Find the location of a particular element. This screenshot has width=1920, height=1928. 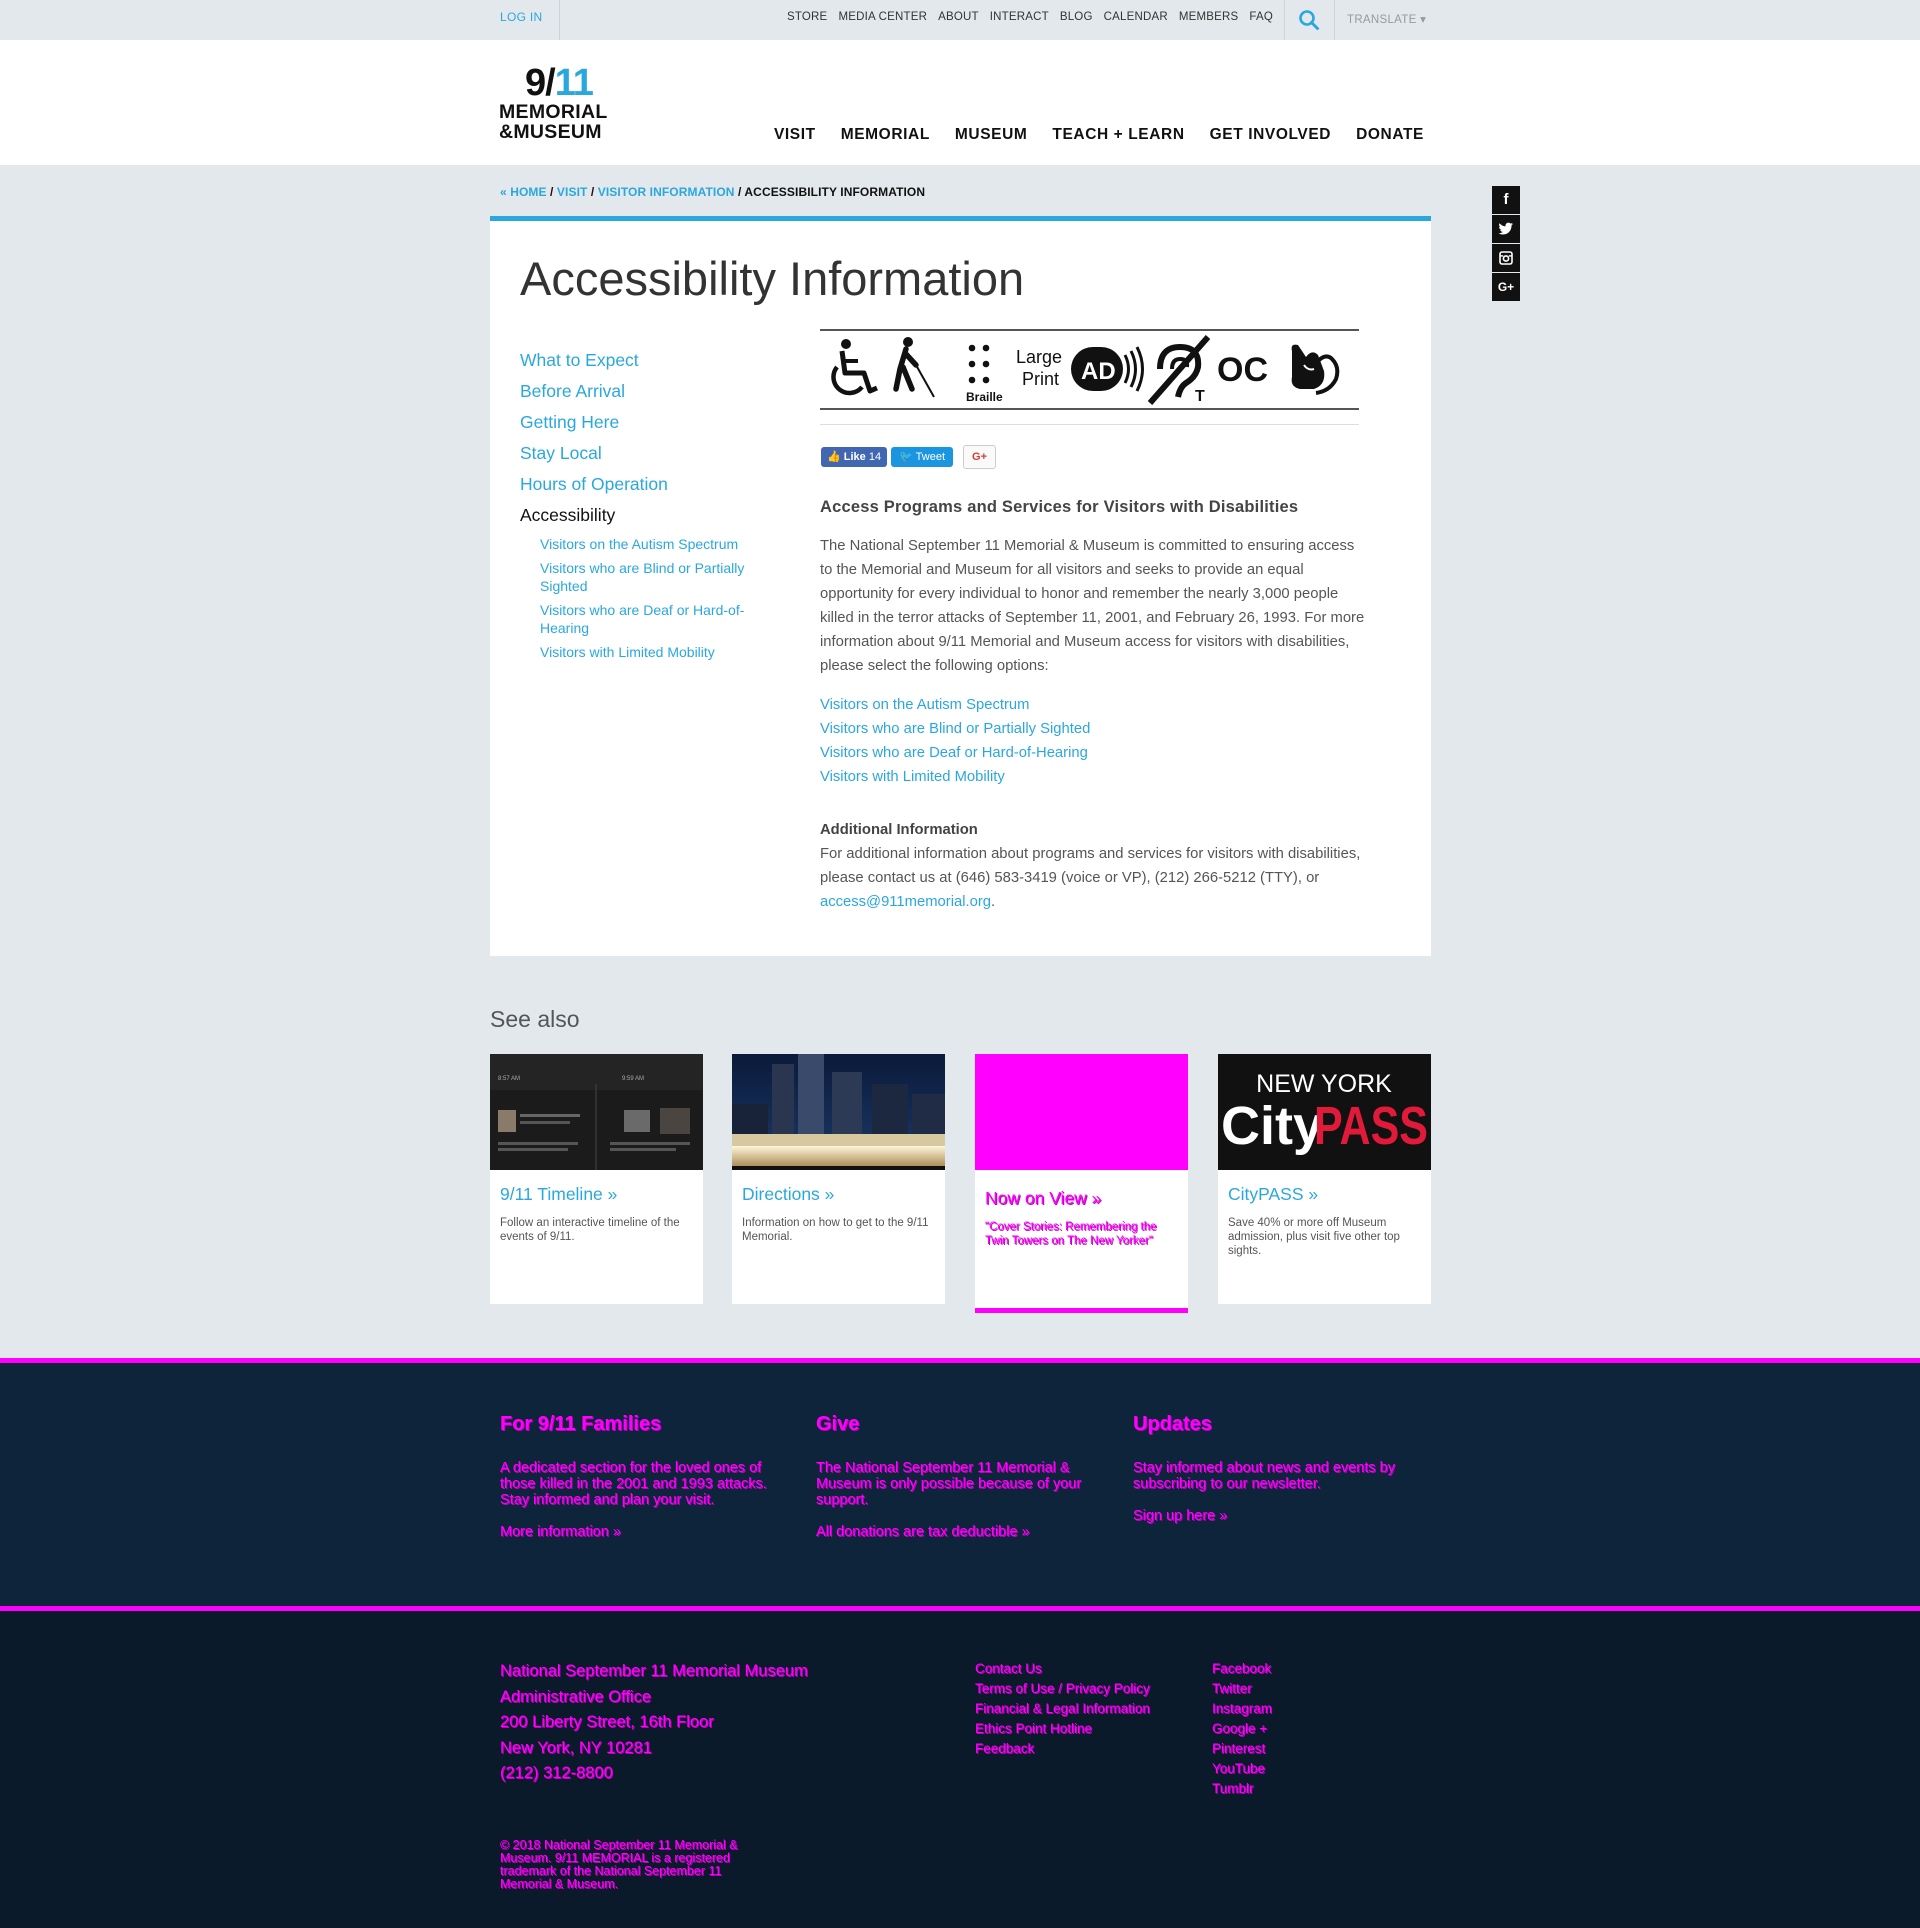

login-link: LOG IN is located at coordinates (521, 17).